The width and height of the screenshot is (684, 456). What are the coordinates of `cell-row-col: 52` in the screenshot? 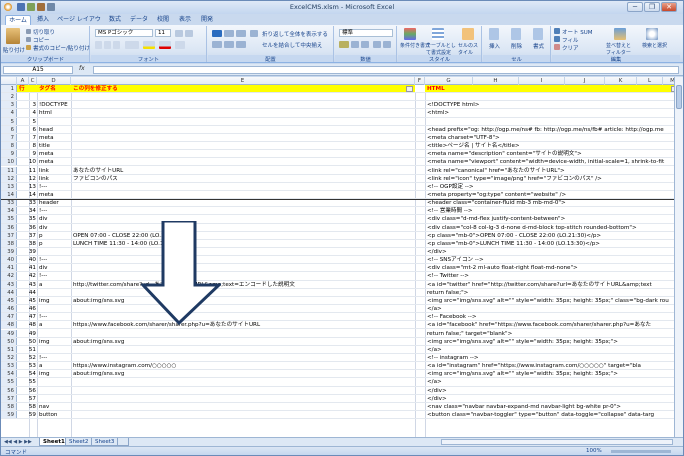 It's located at (27, 357).